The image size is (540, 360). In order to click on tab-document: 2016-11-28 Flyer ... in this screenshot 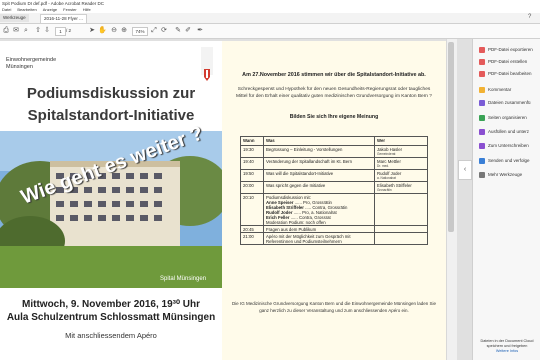, I will do `click(63, 18)`.